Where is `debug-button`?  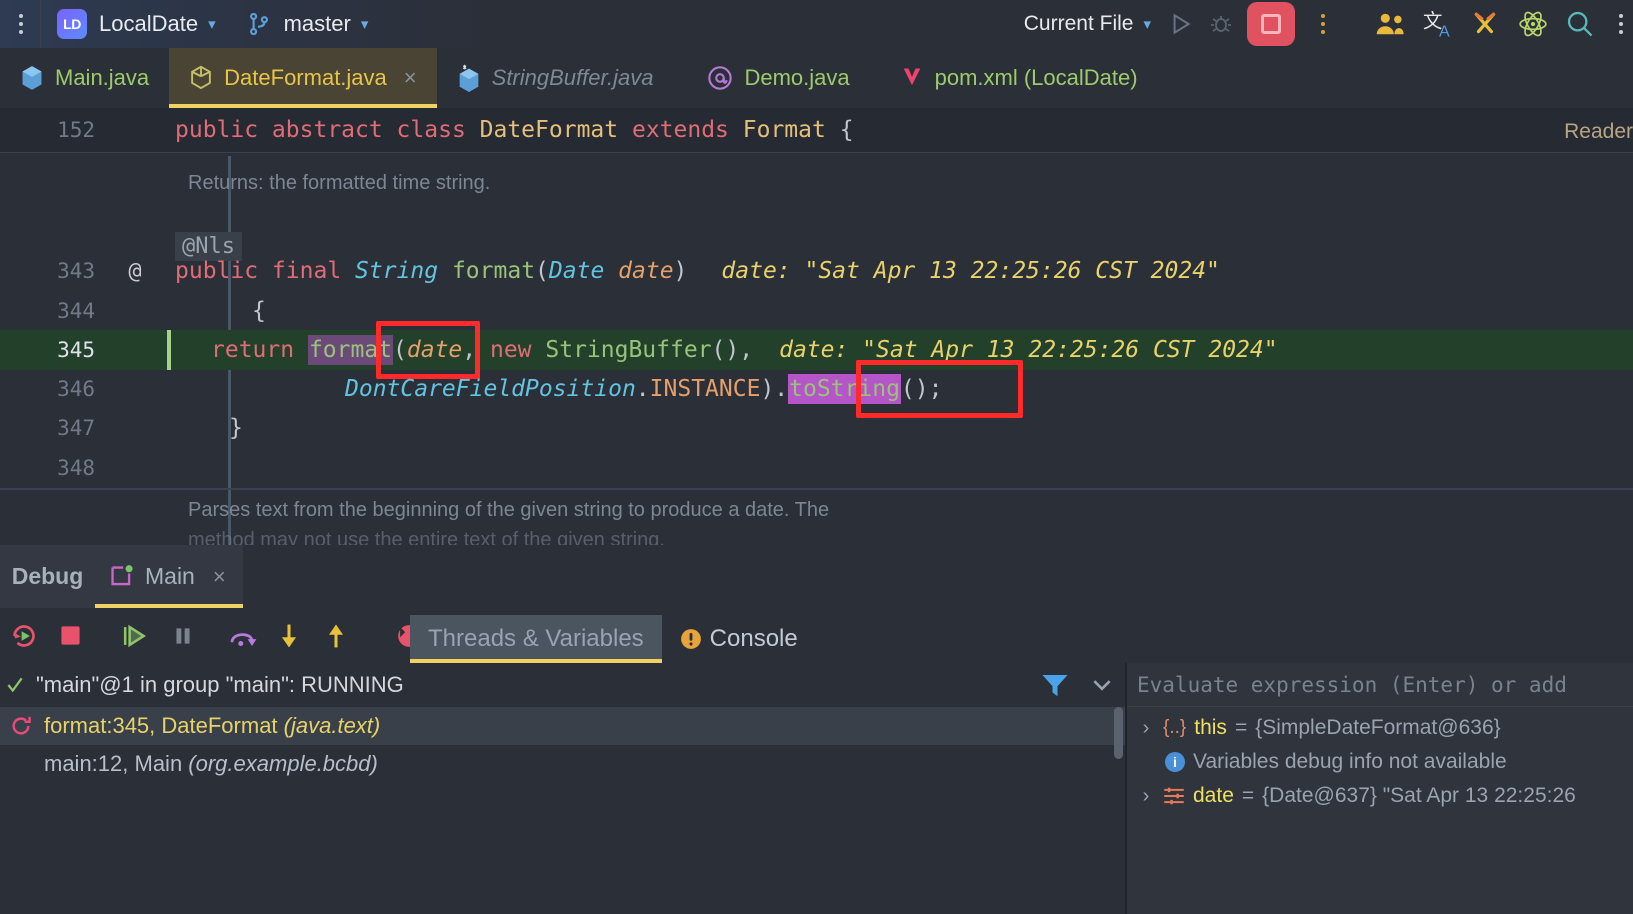
debug-button is located at coordinates (1221, 24).